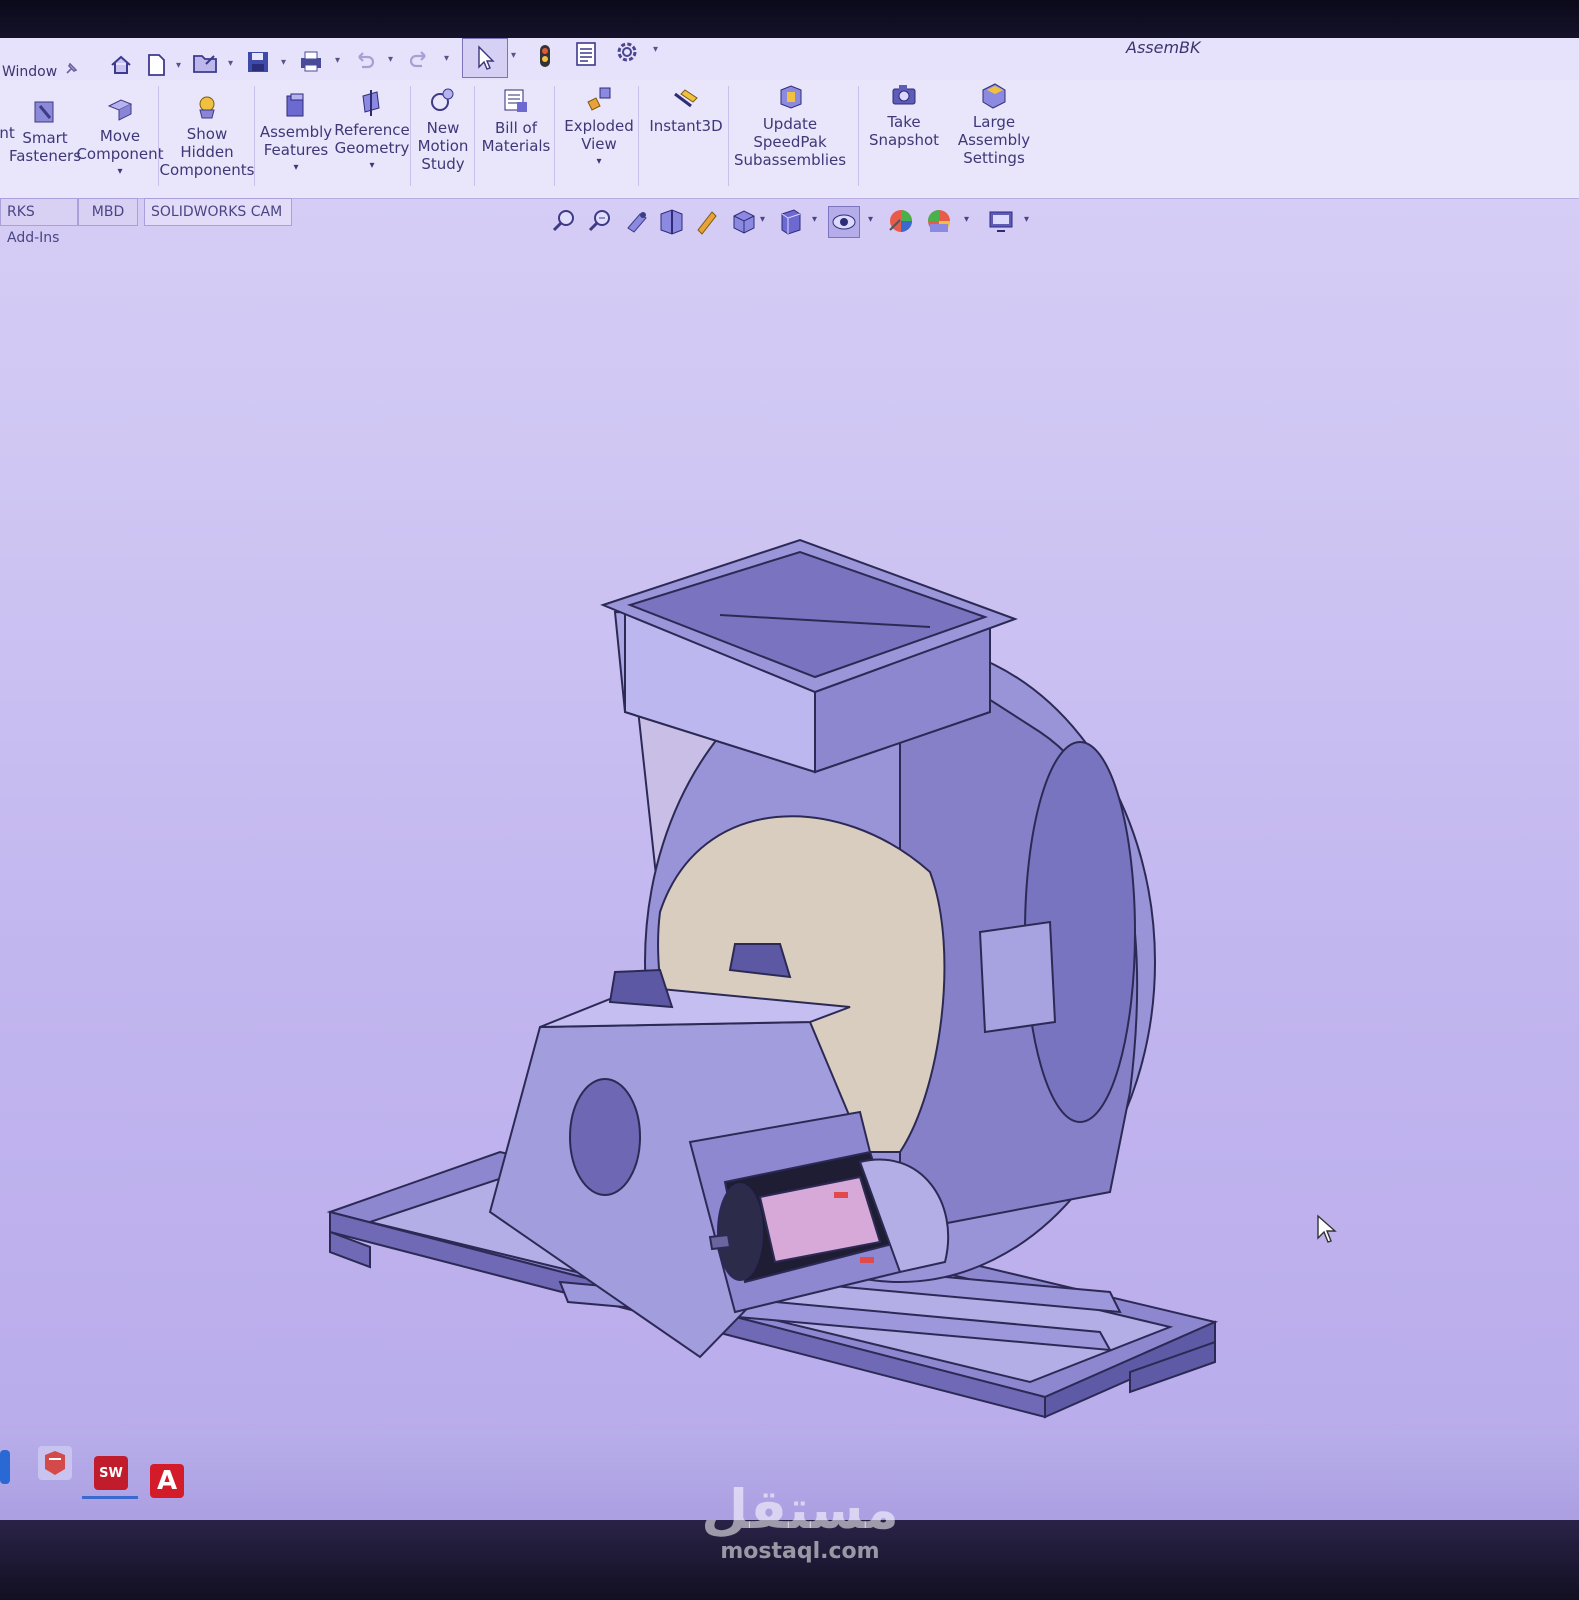 The image size is (1579, 1600). What do you see at coordinates (372, 132) in the screenshot?
I see `reference-geometry-button: Reference Geometry ▾` at bounding box center [372, 132].